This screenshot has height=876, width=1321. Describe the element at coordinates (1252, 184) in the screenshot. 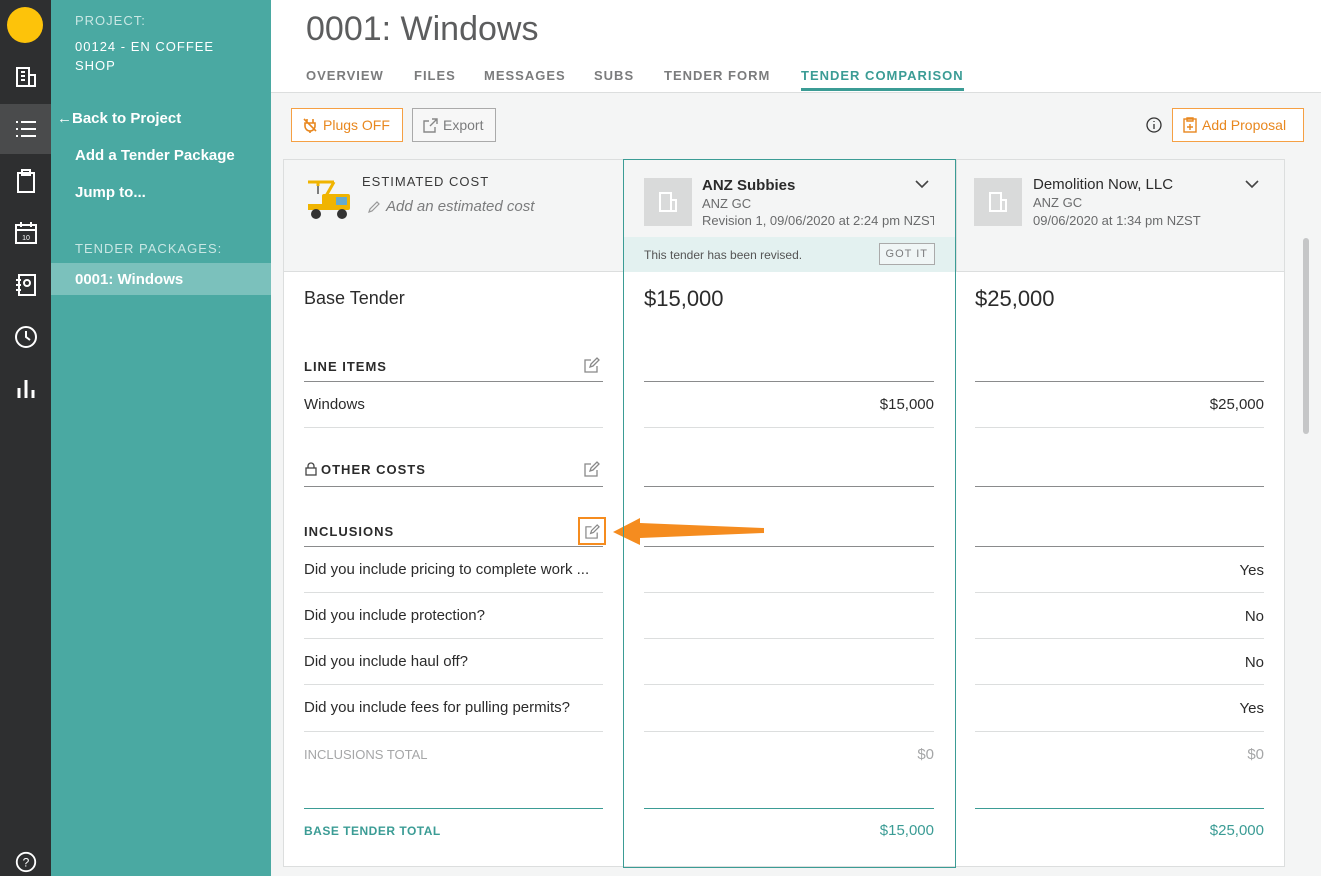

I see `chevron-down-icon` at that location.